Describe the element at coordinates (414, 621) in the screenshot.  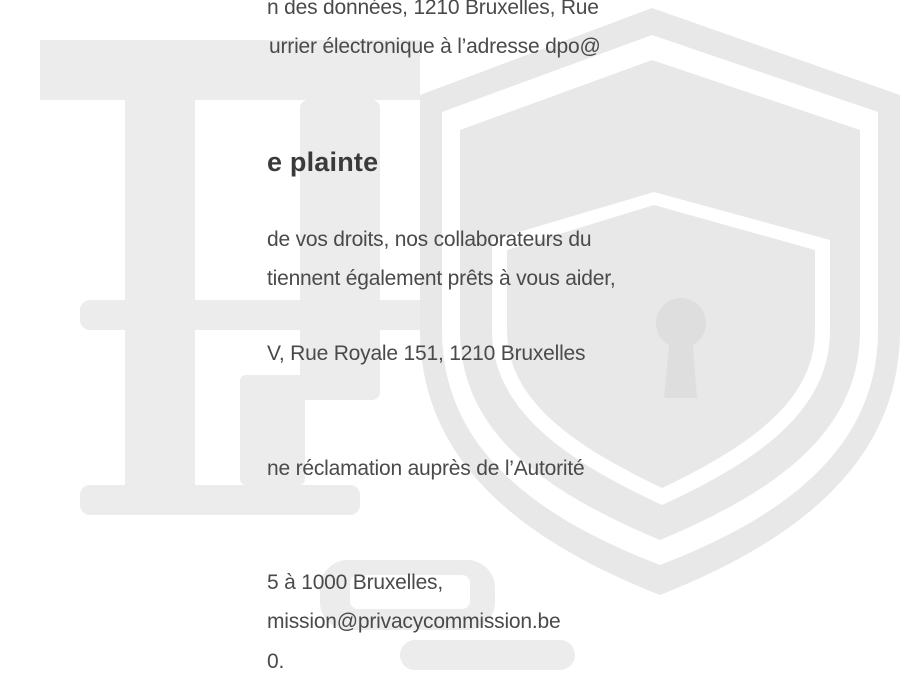
I see `authority-email: mission@privacycommission.be` at that location.